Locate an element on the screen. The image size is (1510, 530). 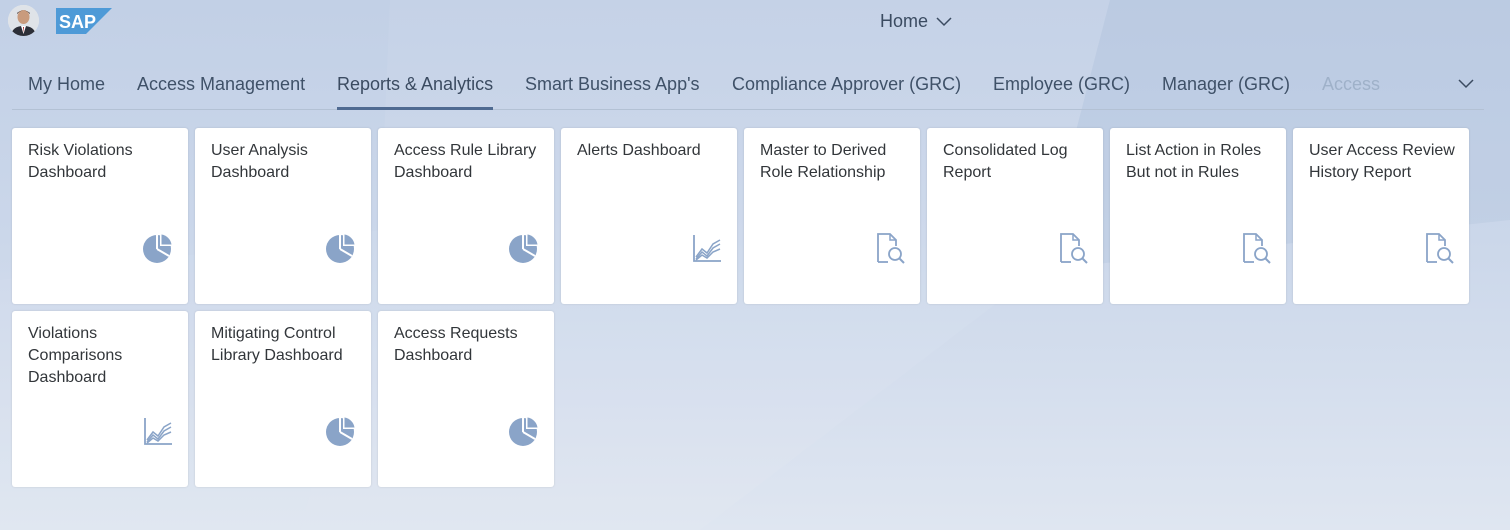
user-avatar is located at coordinates (23, 20).